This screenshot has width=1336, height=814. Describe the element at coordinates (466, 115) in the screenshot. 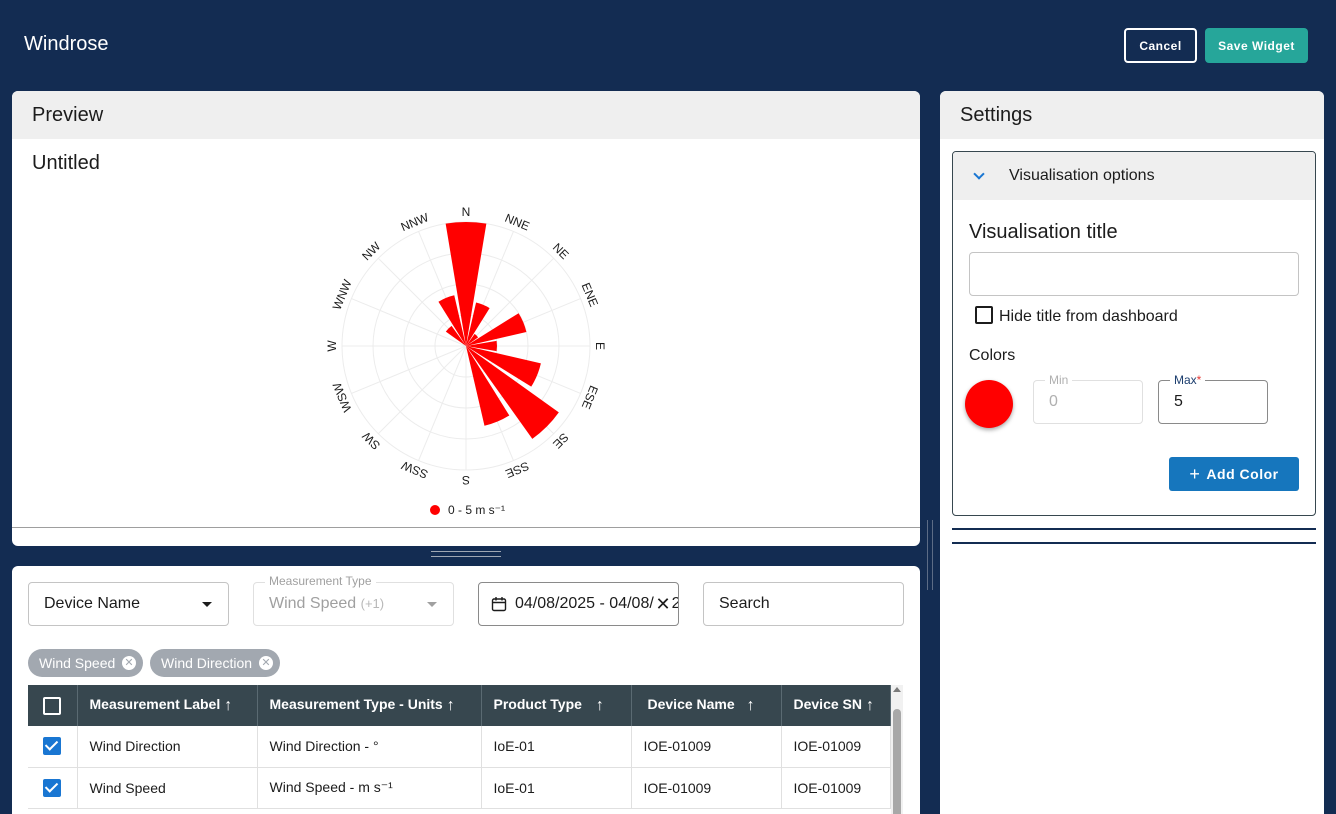

I see `preview-header: Preview` at that location.